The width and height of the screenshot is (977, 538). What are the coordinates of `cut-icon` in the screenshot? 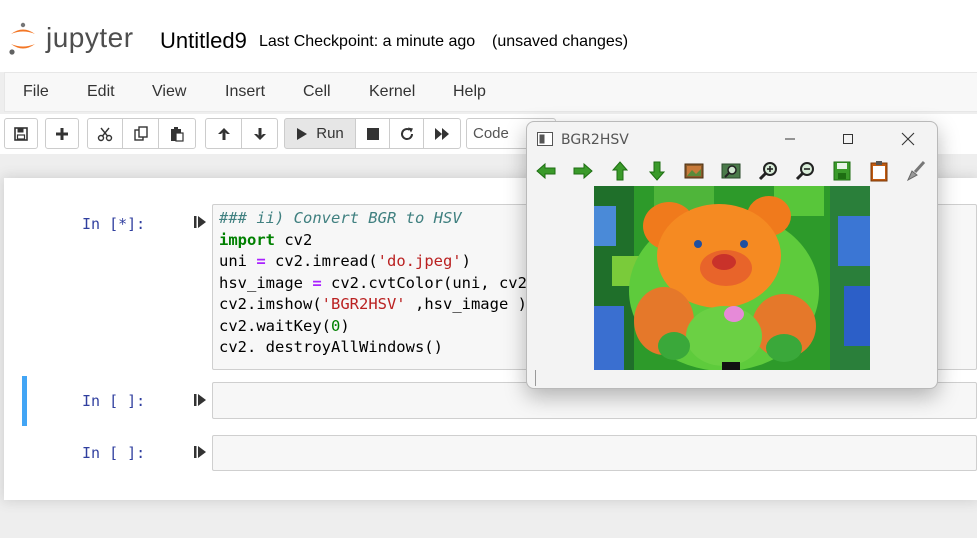 It's located at (105, 134).